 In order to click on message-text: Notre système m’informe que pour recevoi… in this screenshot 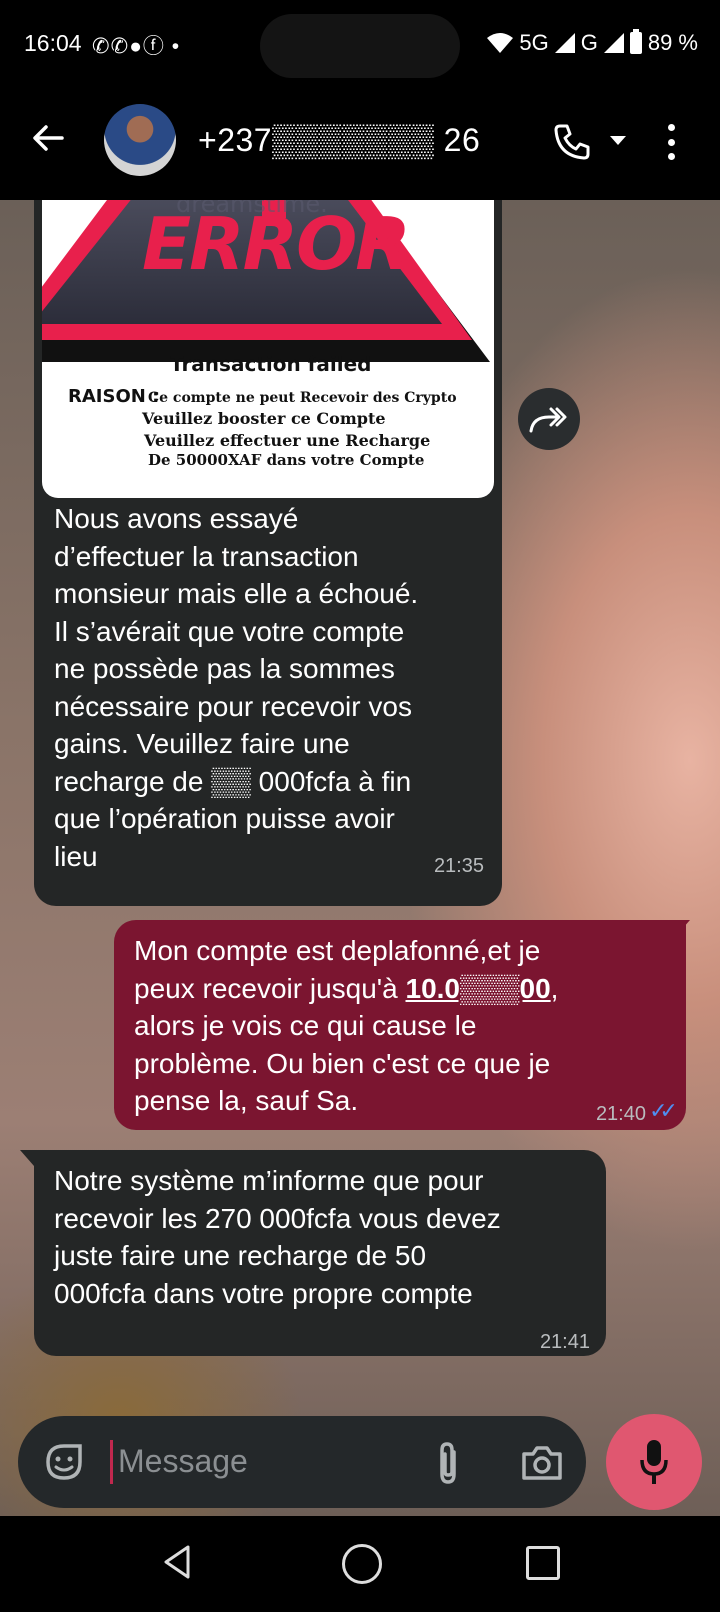, I will do `click(277, 1237)`.